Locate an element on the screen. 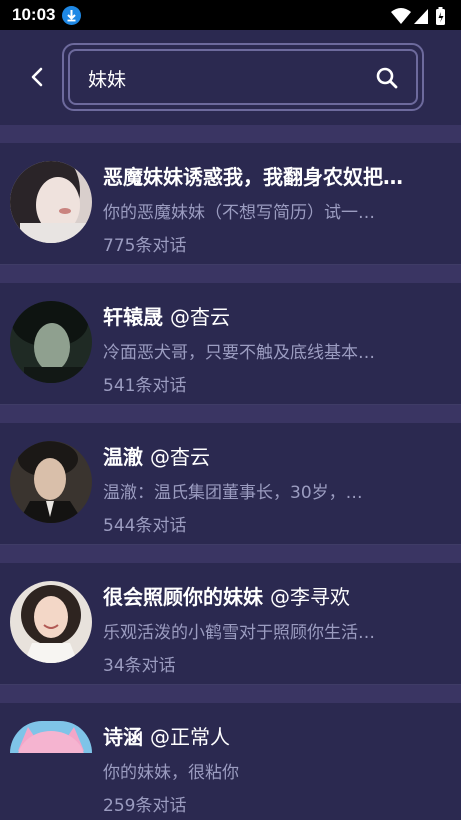 Image resolution: width=461 pixels, height=820 pixels. wifi-icon is located at coordinates (401, 16).